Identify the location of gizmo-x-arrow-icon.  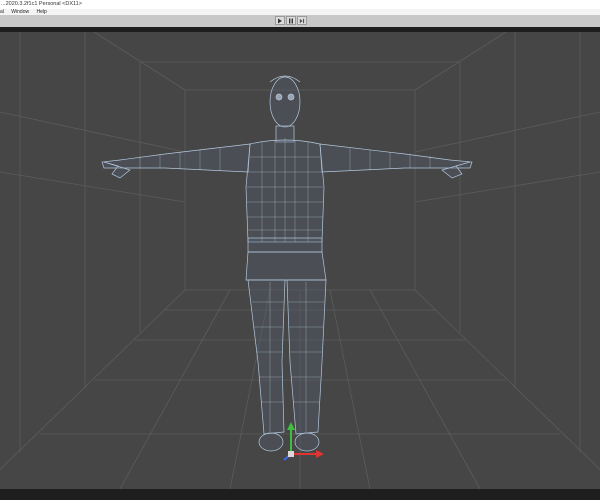
(320, 454).